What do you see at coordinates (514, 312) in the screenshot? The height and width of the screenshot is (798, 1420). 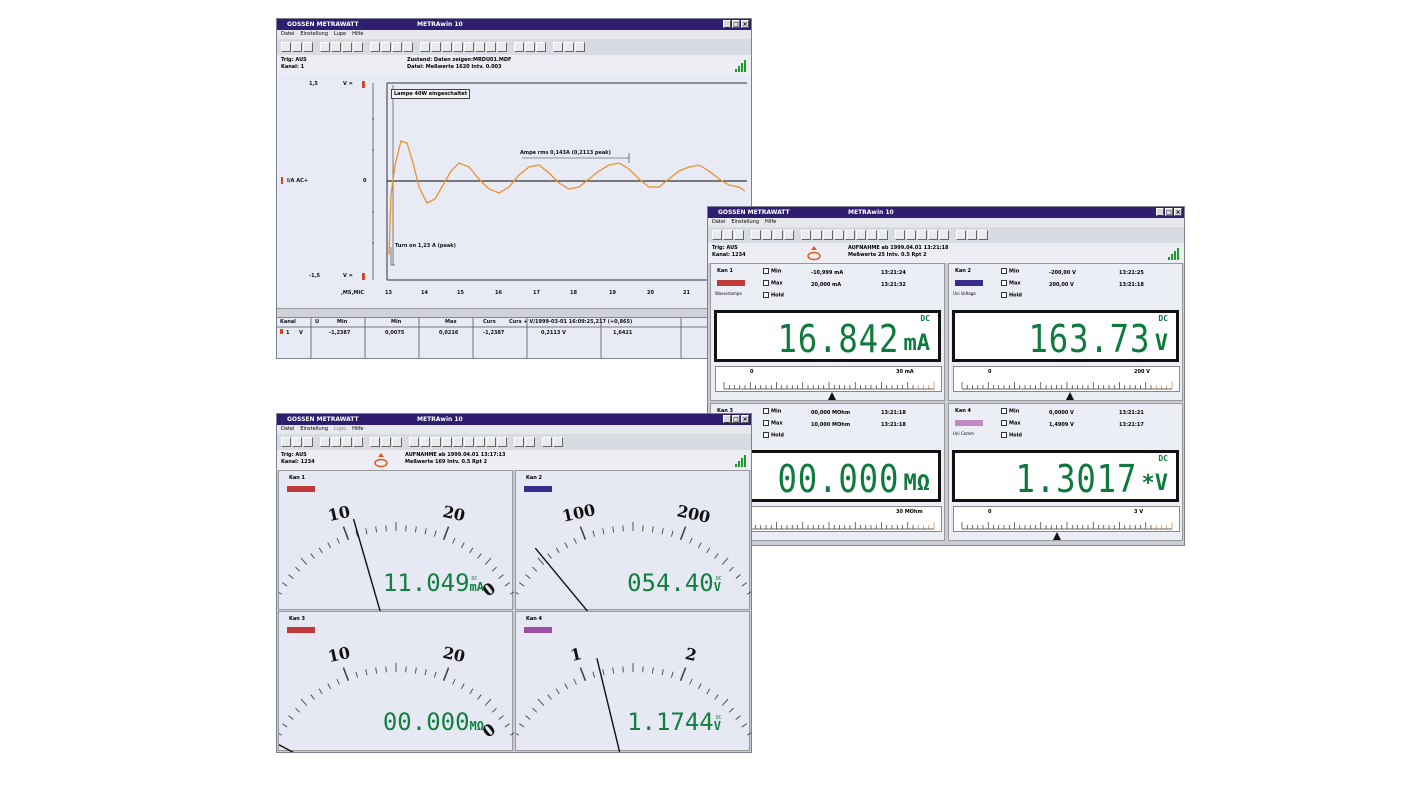 I see `horizontal-scrollbar` at bounding box center [514, 312].